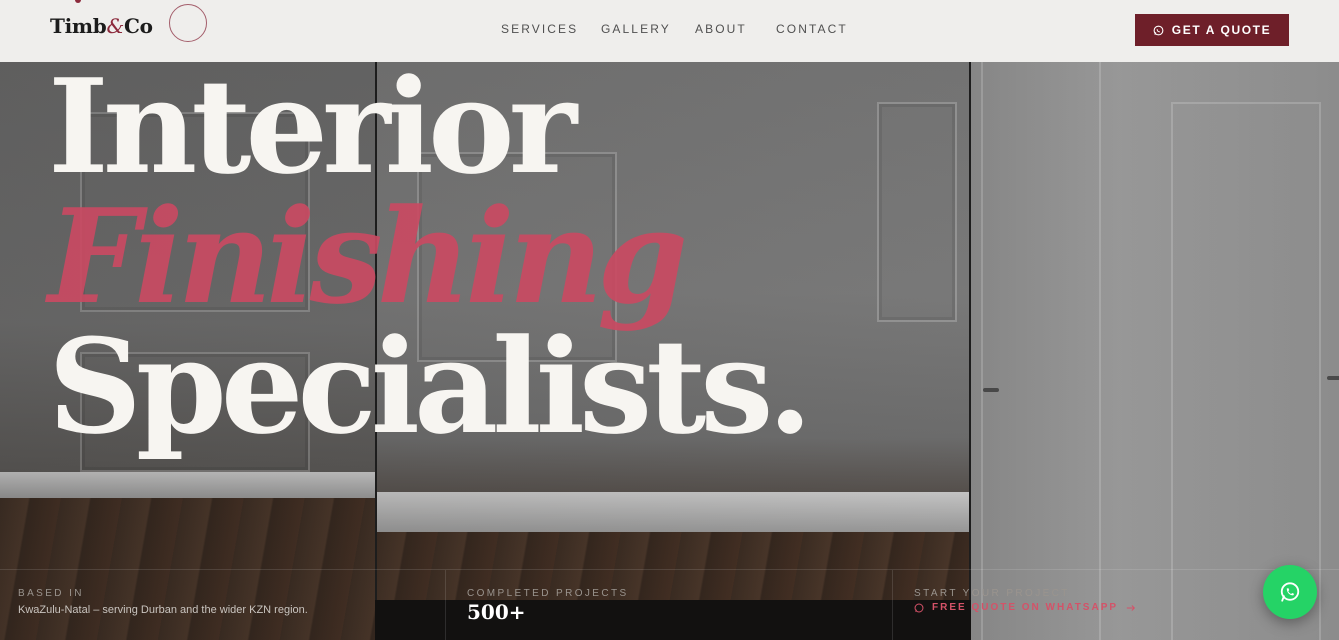  I want to click on stat-label: BASED IN, so click(51, 593).